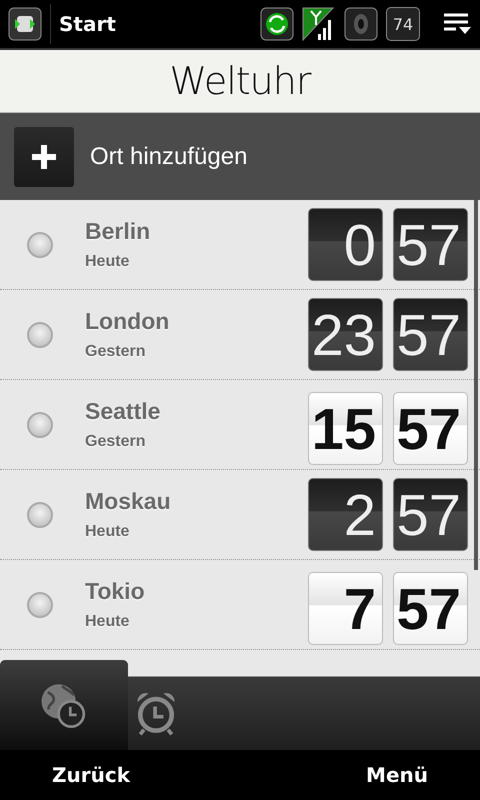  What do you see at coordinates (44, 156) in the screenshot?
I see `add-button` at bounding box center [44, 156].